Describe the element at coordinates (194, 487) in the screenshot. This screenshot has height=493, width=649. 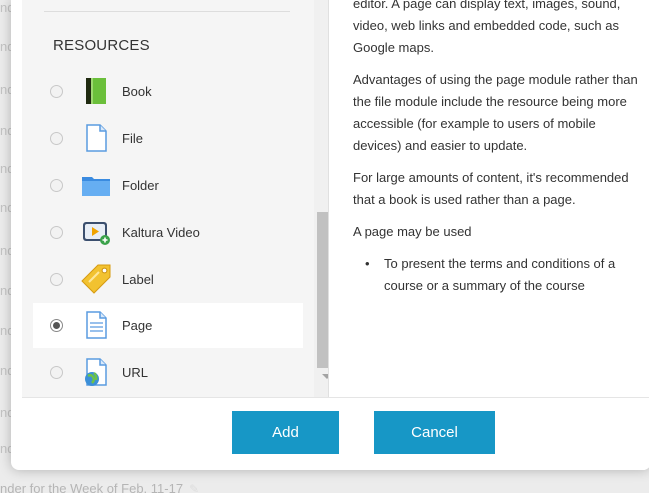
I see `edit-pencil-icon: ✎` at that location.